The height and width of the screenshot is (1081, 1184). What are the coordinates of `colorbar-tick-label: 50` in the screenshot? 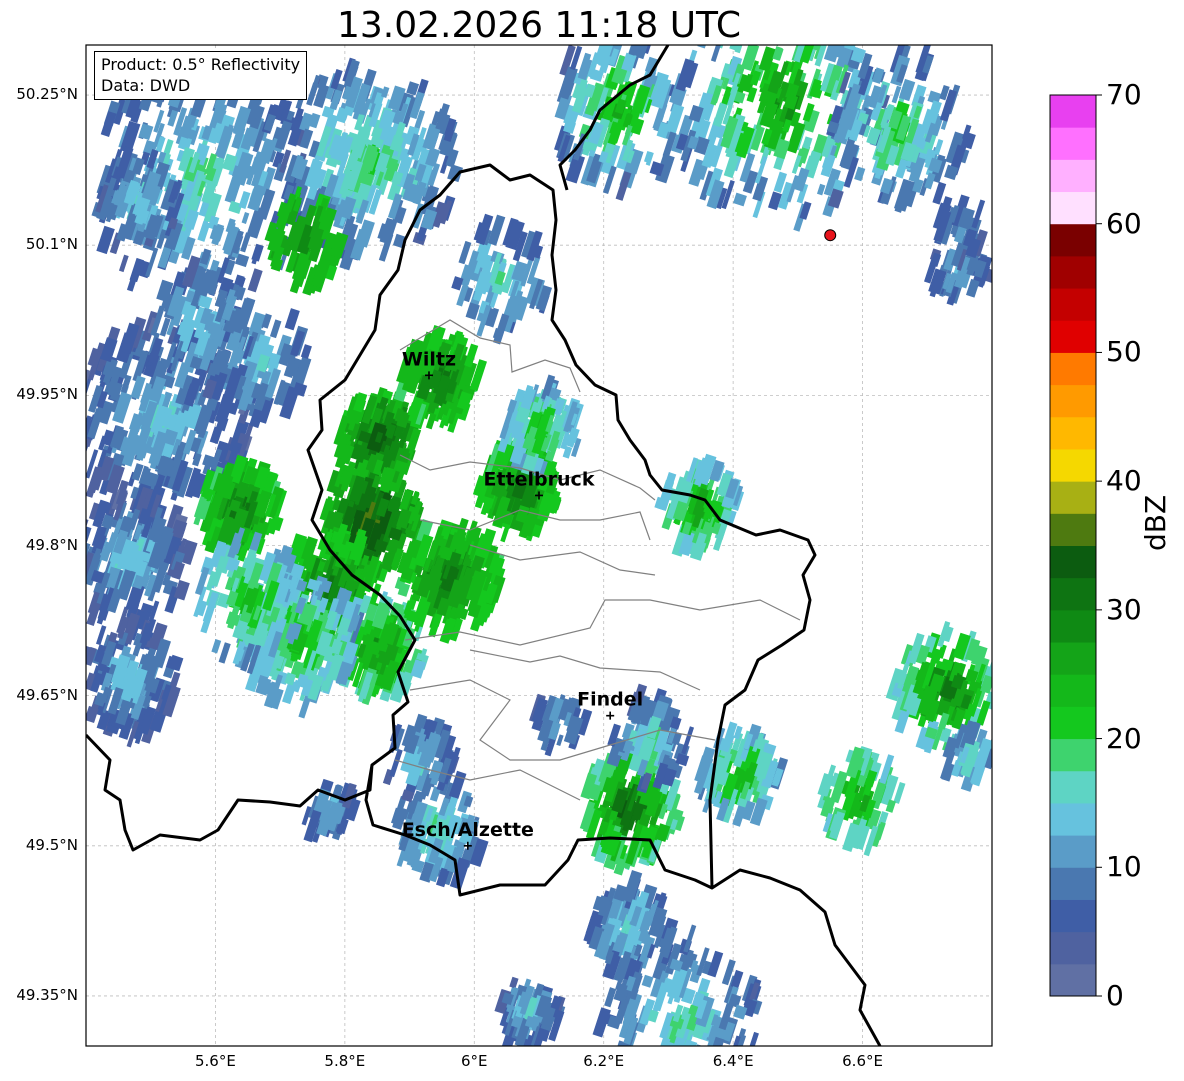 It's located at (1124, 352).